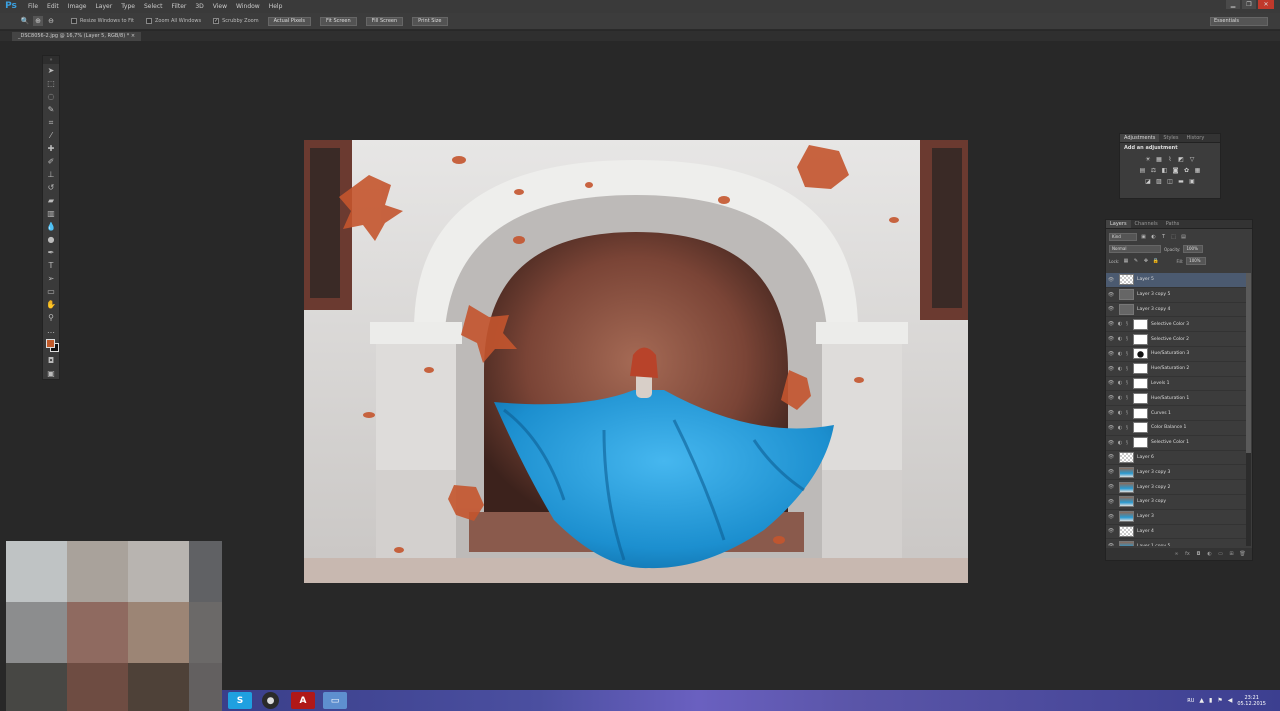  Describe the element at coordinates (102, 21) in the screenshot. I see `resize-windows-checkbox: Resize Windows to Fit` at that location.